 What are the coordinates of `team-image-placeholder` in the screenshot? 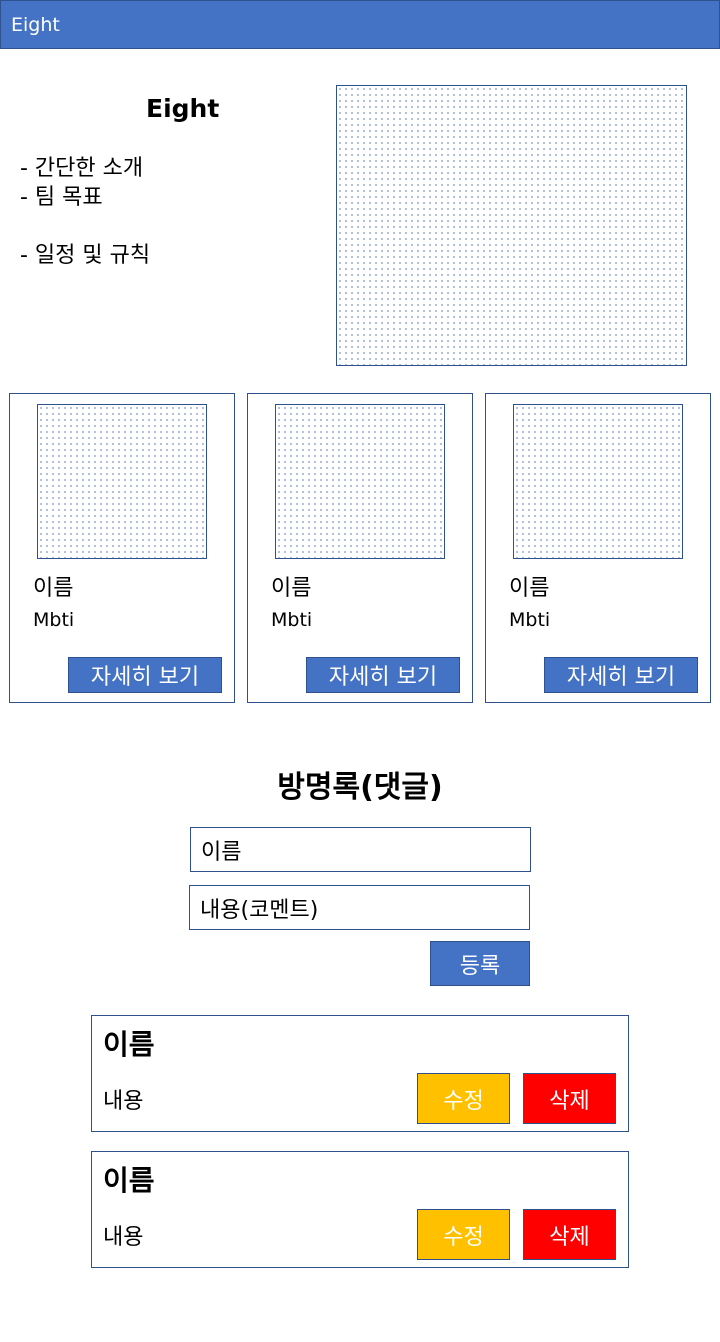 It's located at (511, 225).